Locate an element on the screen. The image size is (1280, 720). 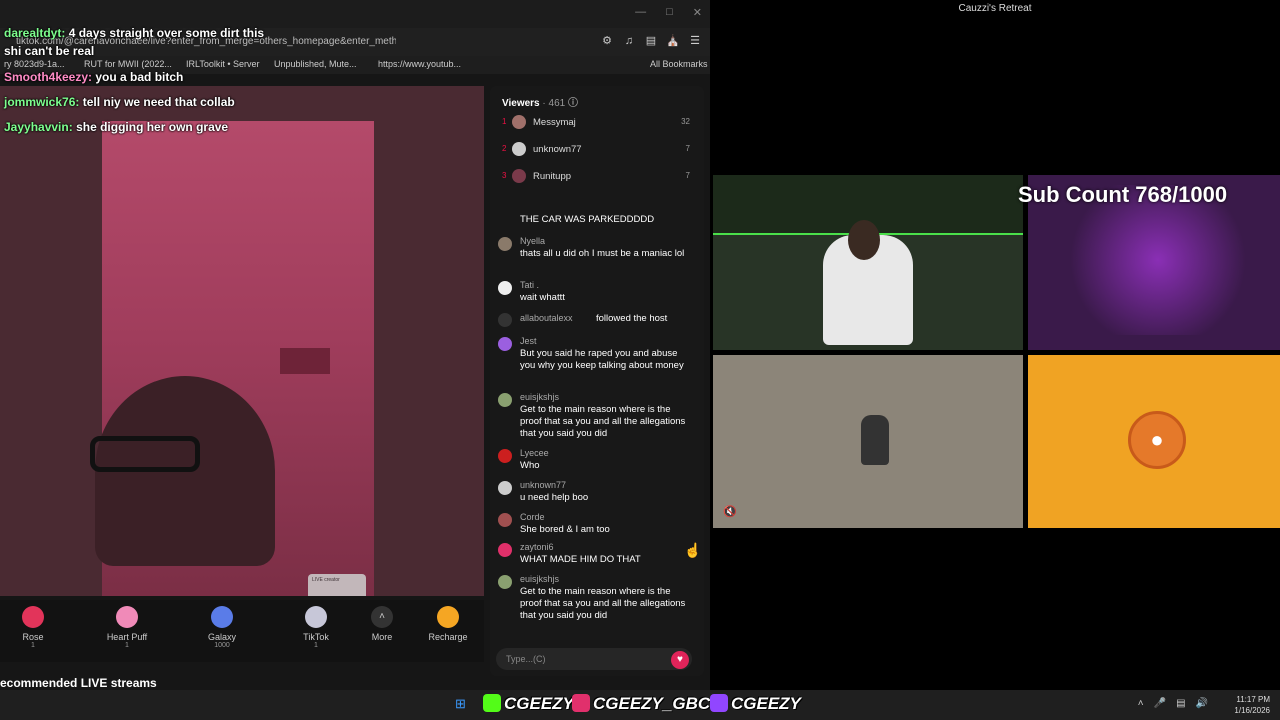
gift-galaxy: Galaxy 1000 is located at coordinates (222, 627).